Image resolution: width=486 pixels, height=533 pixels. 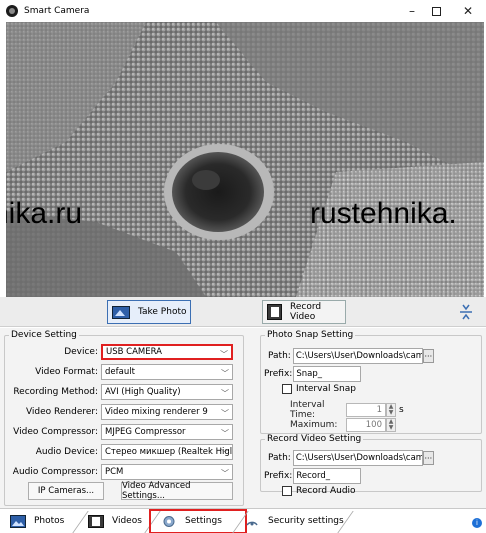 I want to click on video-renderer-label: Video Renderer:, so click(x=61, y=412).